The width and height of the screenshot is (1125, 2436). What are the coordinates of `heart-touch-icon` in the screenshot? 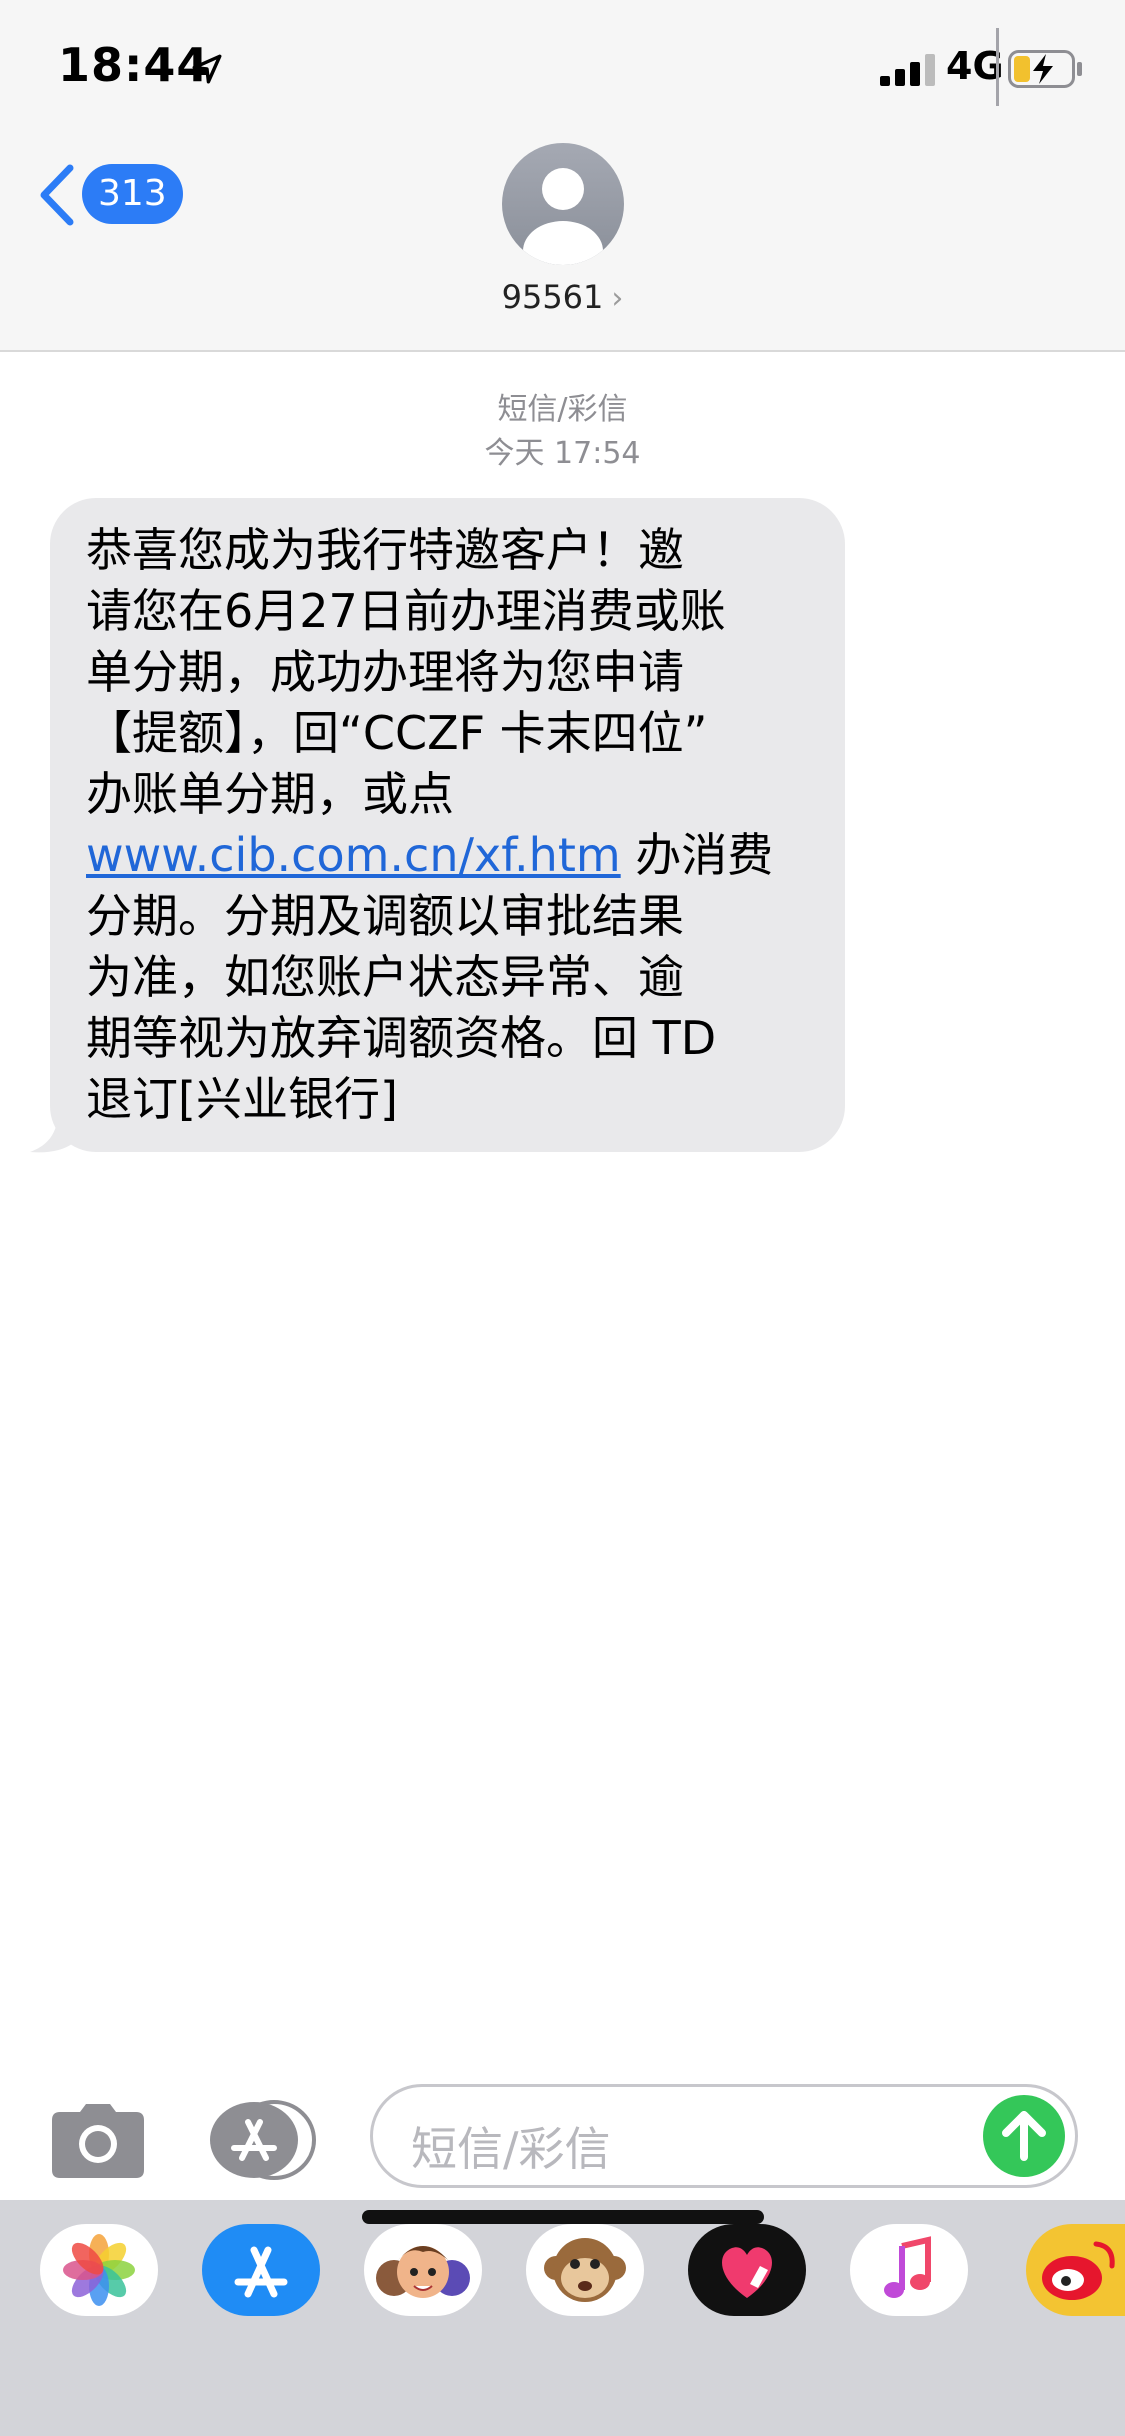 It's located at (747, 2272).